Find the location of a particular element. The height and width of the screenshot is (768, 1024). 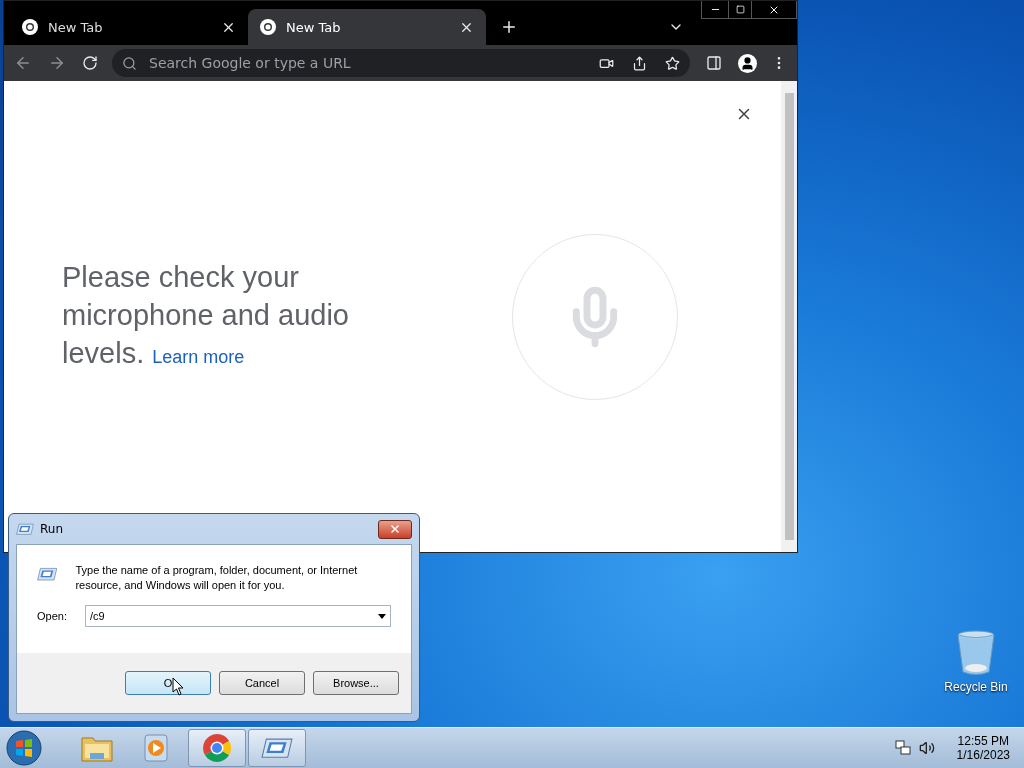

reload-icon is located at coordinates (90, 63).